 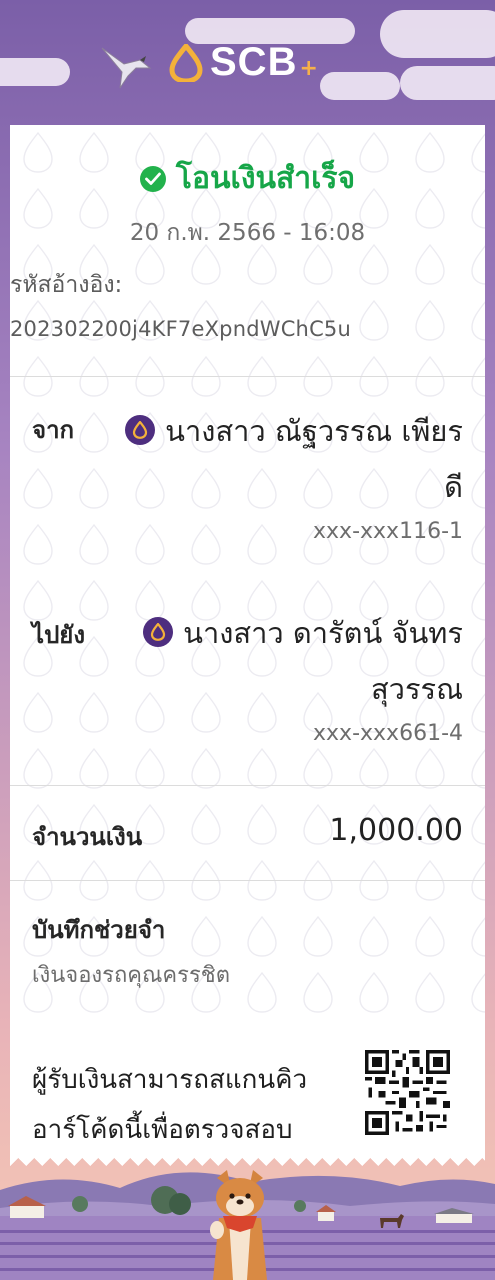 I want to click on memo-label: บันทึกช่วยจำ, so click(x=99, y=930).